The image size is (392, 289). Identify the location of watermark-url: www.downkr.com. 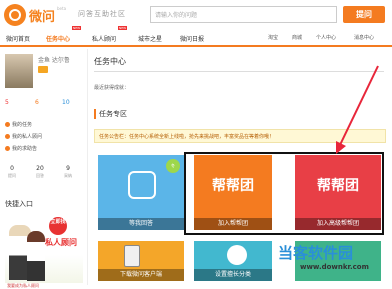
(334, 267).